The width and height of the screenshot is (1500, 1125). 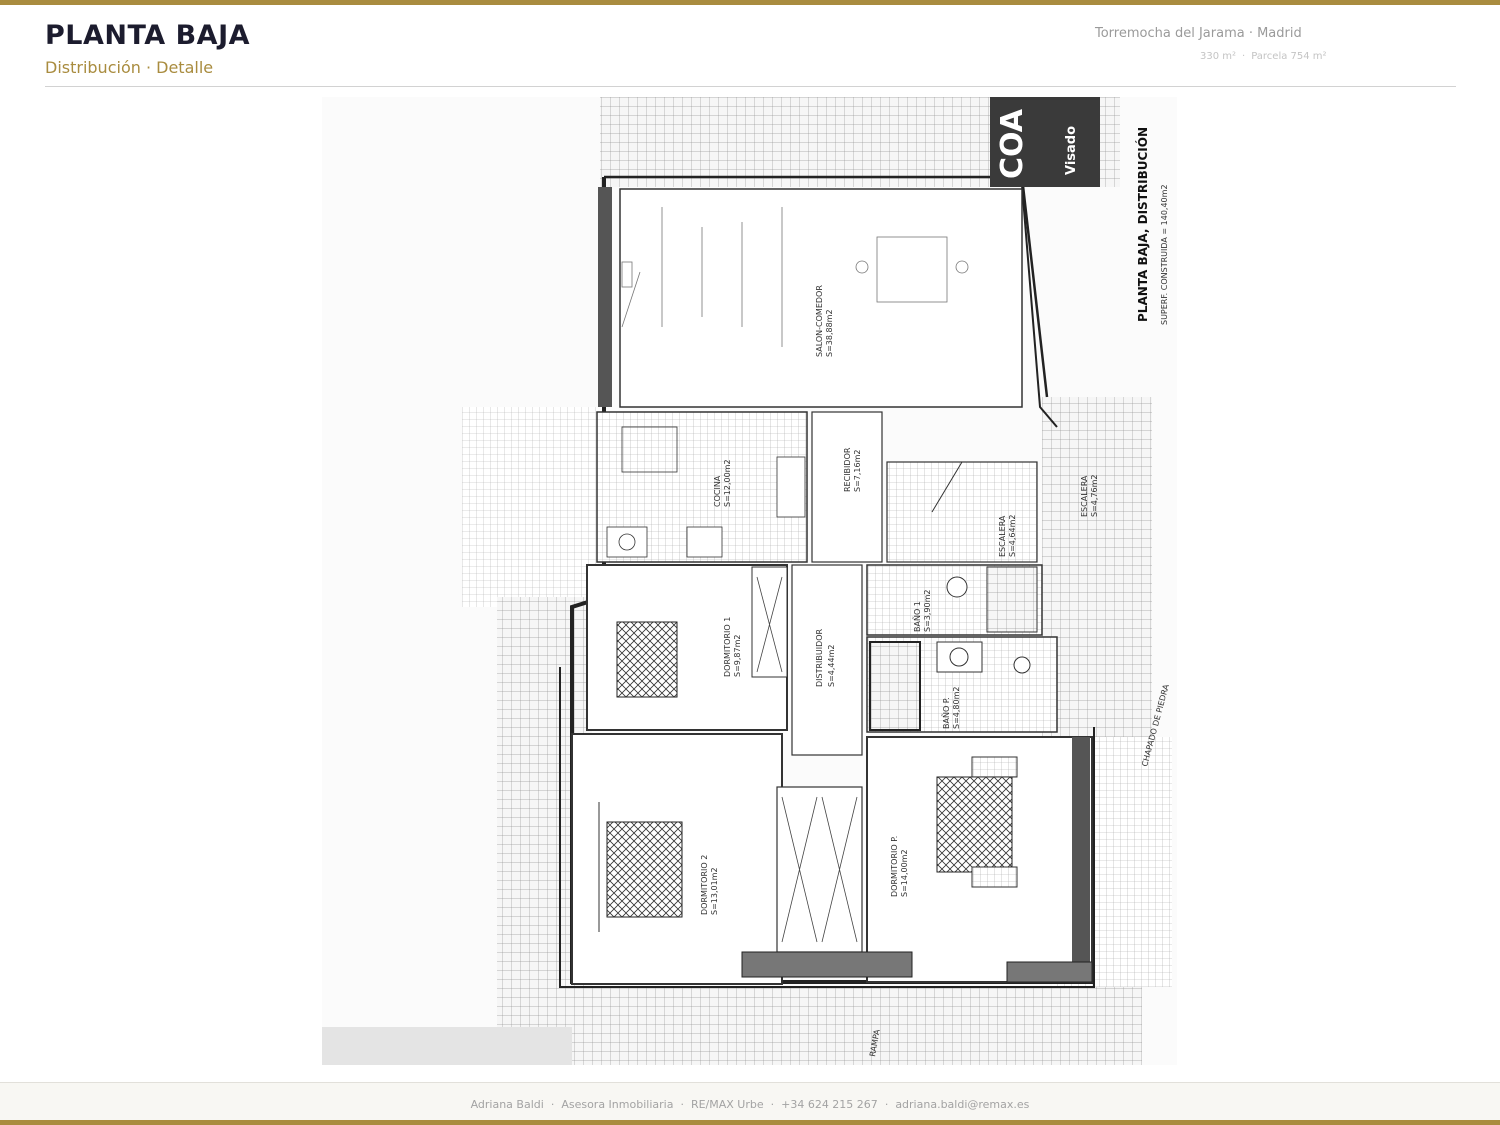 What do you see at coordinates (727, 647) in the screenshot?
I see `room-label: DORMITORIO 1` at bounding box center [727, 647].